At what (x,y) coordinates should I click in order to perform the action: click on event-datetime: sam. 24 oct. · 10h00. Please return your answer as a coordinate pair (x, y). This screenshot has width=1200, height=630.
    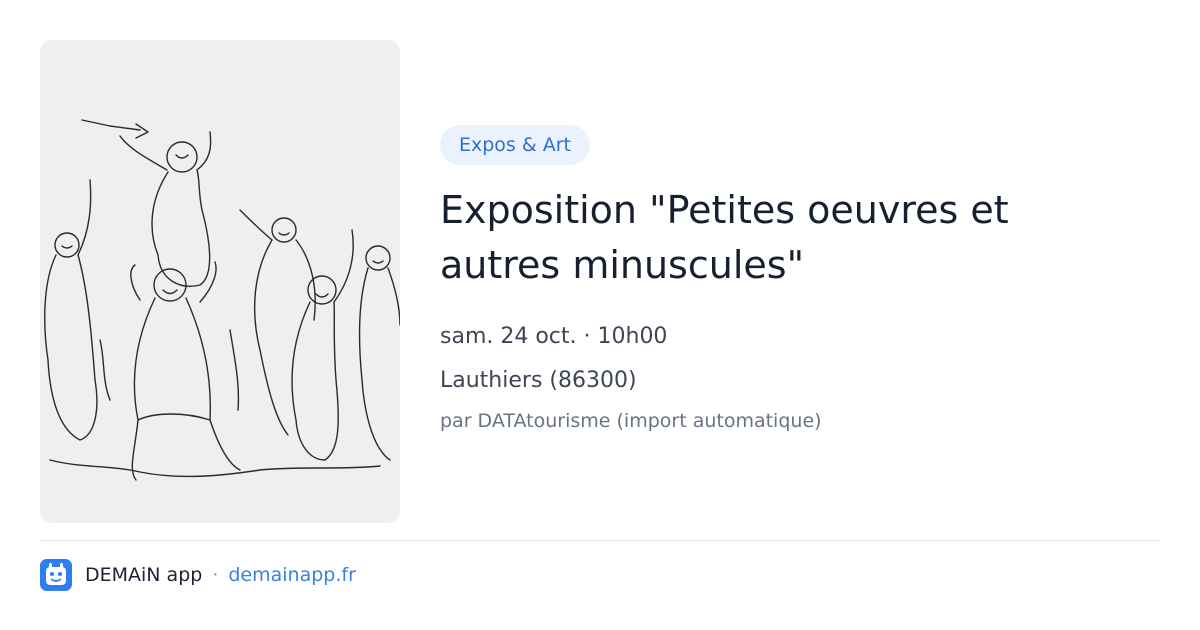
    Looking at the image, I should click on (554, 336).